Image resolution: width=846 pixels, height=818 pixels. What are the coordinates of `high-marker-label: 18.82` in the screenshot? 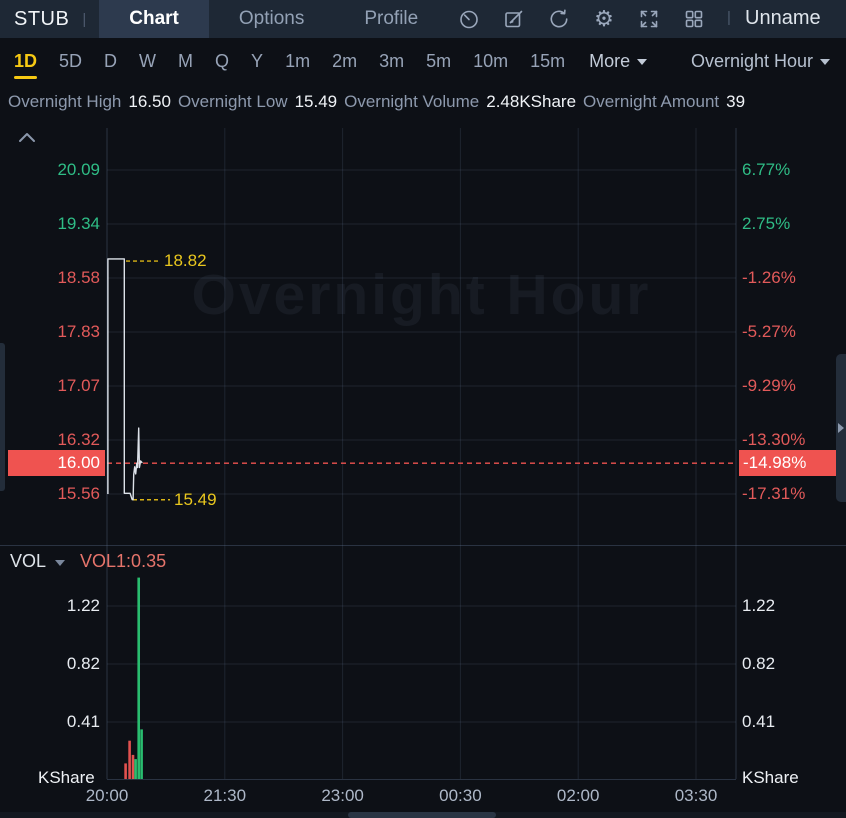 It's located at (185, 260).